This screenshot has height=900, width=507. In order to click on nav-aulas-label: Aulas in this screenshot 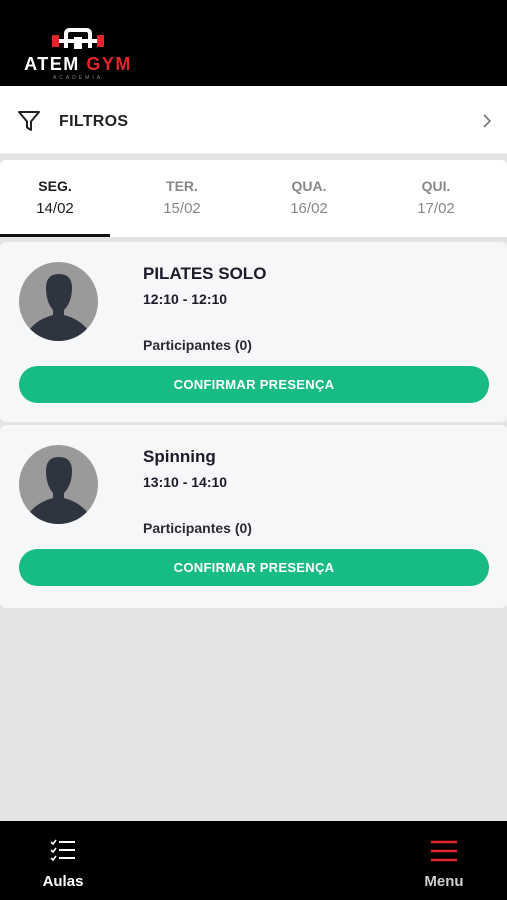, I will do `click(63, 881)`.